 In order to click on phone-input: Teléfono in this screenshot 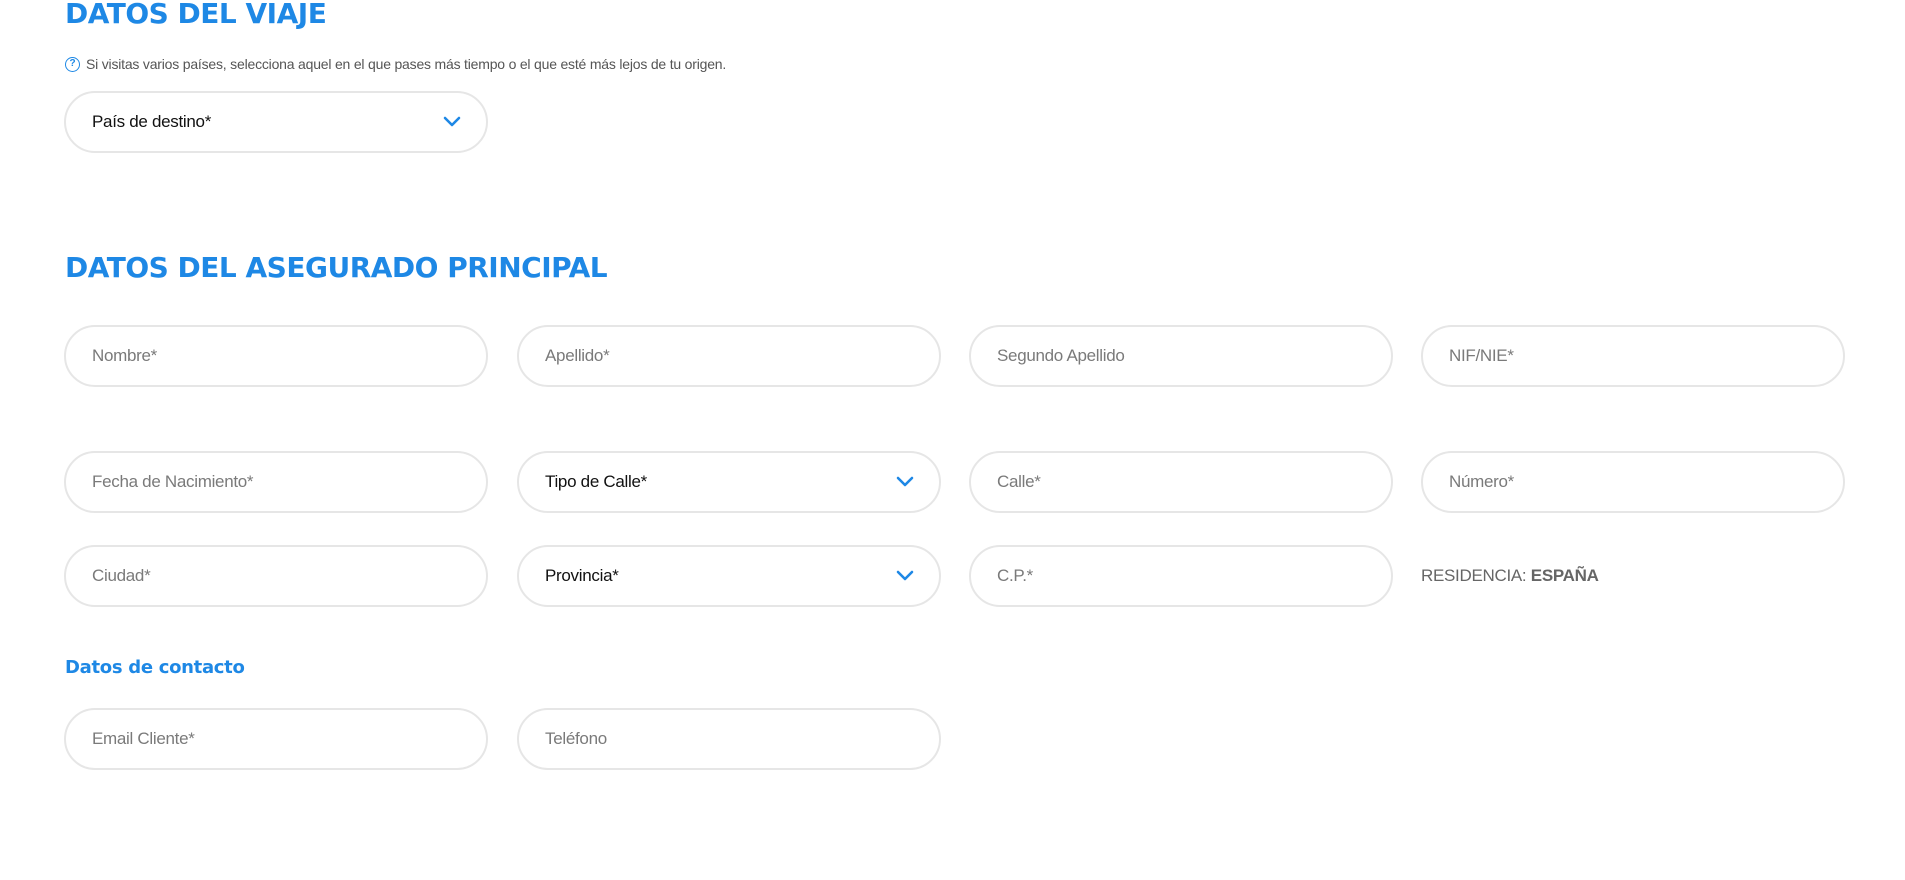, I will do `click(729, 739)`.